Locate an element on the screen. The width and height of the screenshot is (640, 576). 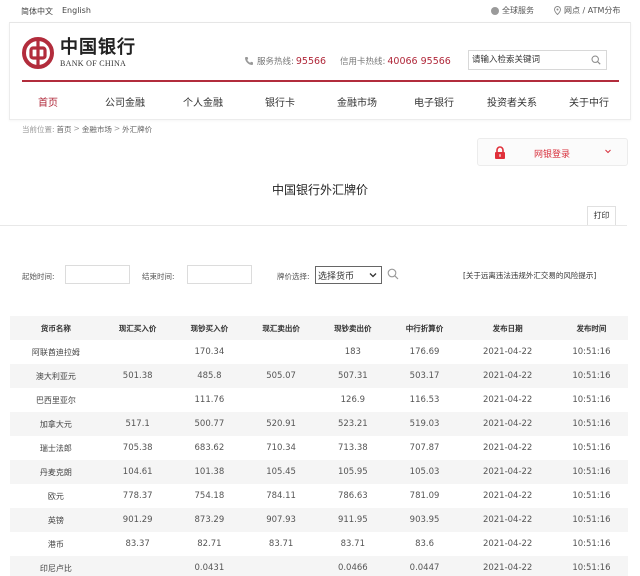
cell-cash-buy: 101.38 is located at coordinates (209, 472).